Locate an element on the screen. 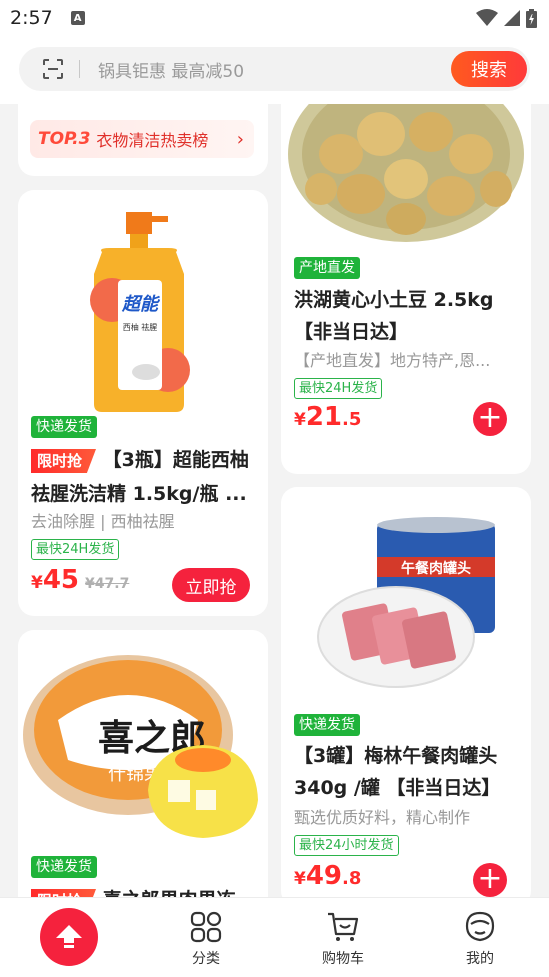 This screenshot has width=549, height=977. search-box: 锅具钜惠 最高减50 搜索 is located at coordinates (274, 69).